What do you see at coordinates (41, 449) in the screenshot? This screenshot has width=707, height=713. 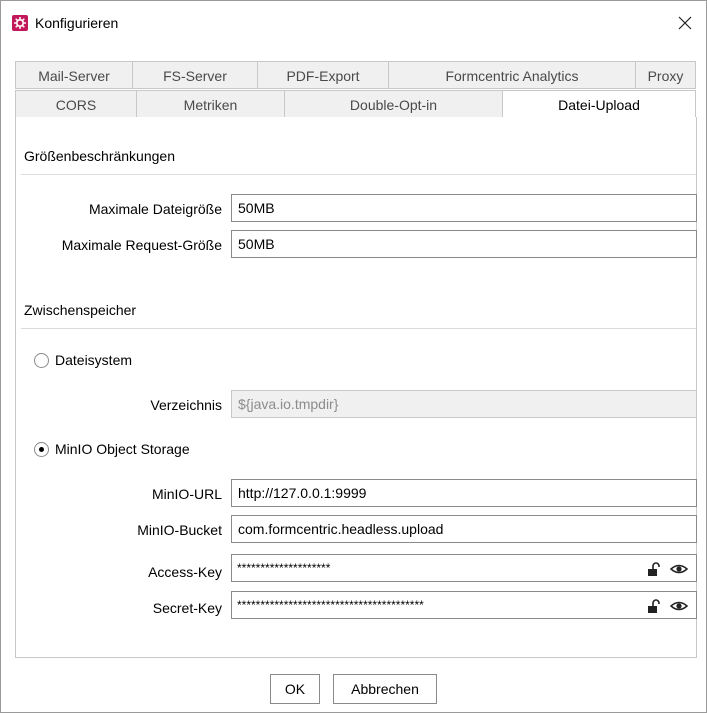 I see `minio-radio` at bounding box center [41, 449].